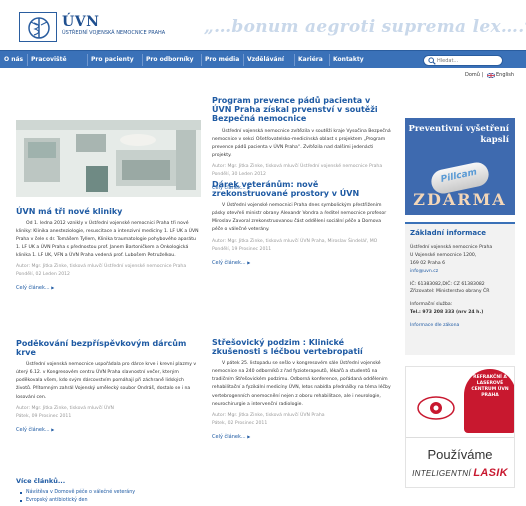 This screenshot has width=526, height=506. I want to click on article-photo, so click(108, 158).